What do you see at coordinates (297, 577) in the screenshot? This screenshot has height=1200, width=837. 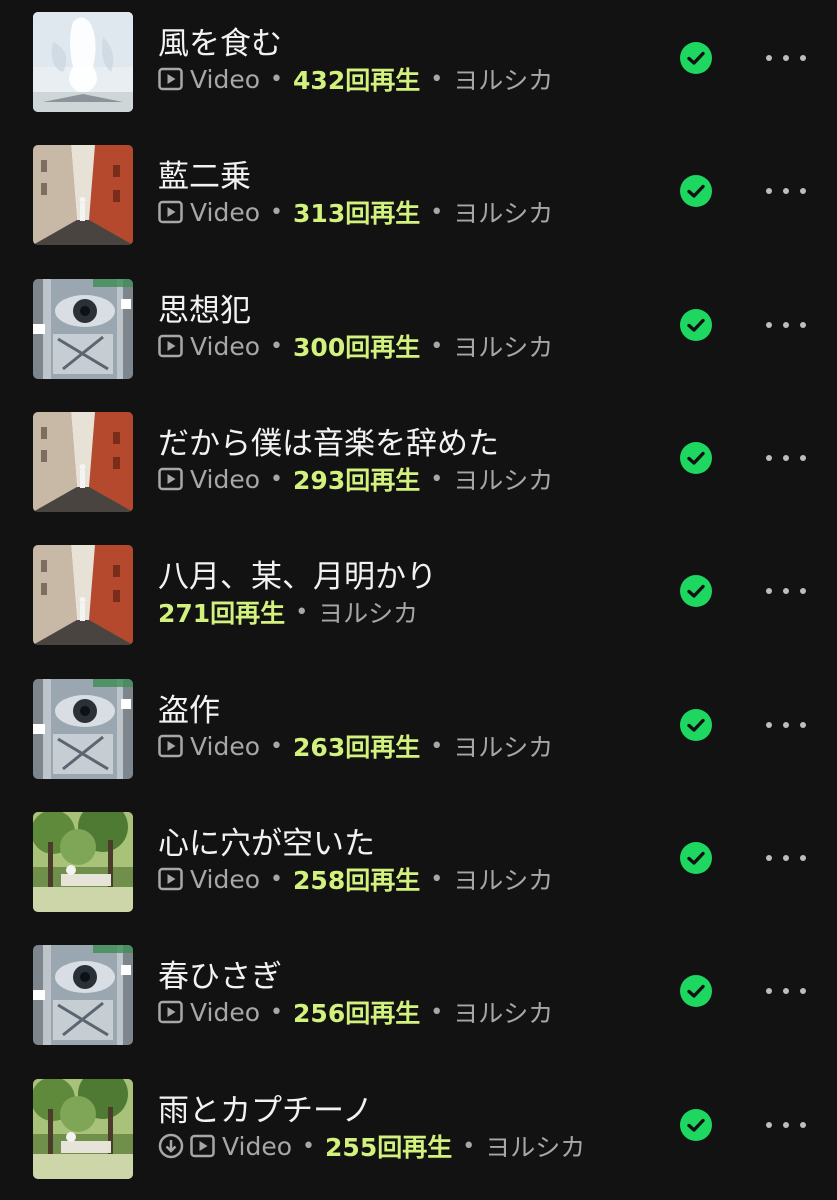 I see `track-title: 八月、某、月明かり` at bounding box center [297, 577].